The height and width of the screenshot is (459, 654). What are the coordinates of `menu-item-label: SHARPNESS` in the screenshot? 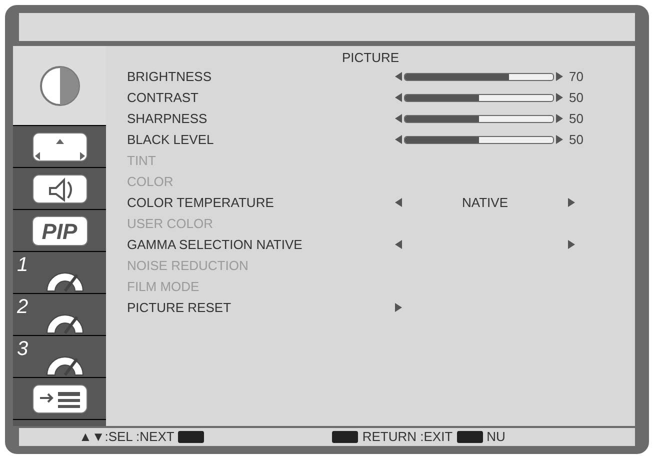 It's located at (250, 118).